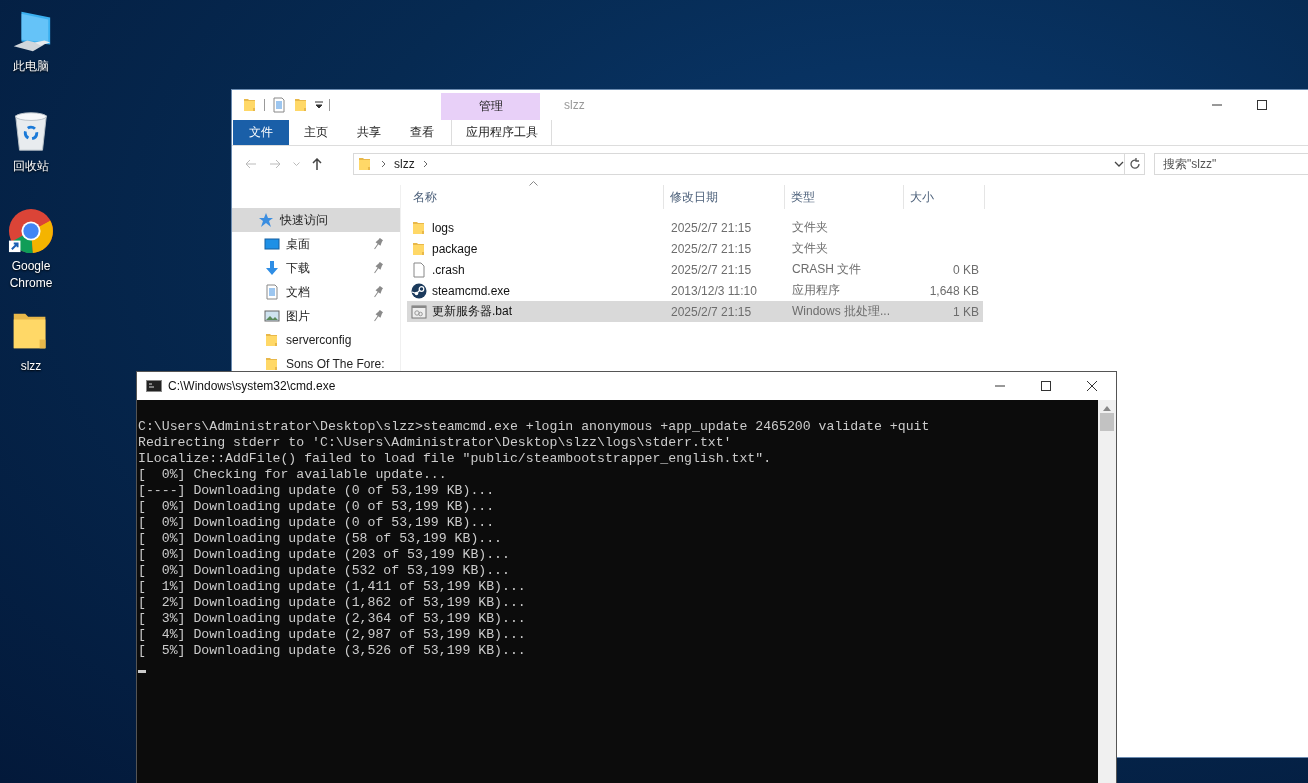 This screenshot has height=783, width=1308. Describe the element at coordinates (317, 164) in the screenshot. I see `up-arrow-icon` at that location.